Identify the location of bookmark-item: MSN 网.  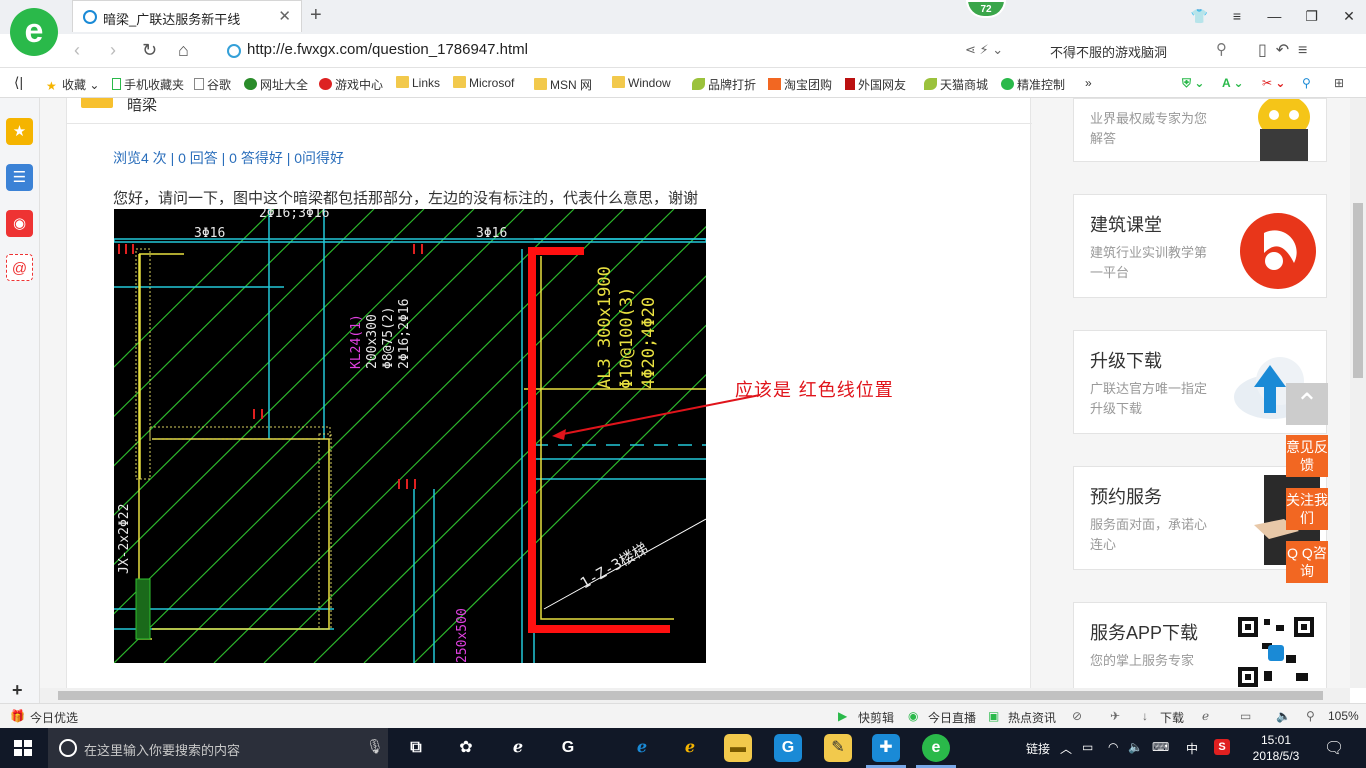
(563, 84).